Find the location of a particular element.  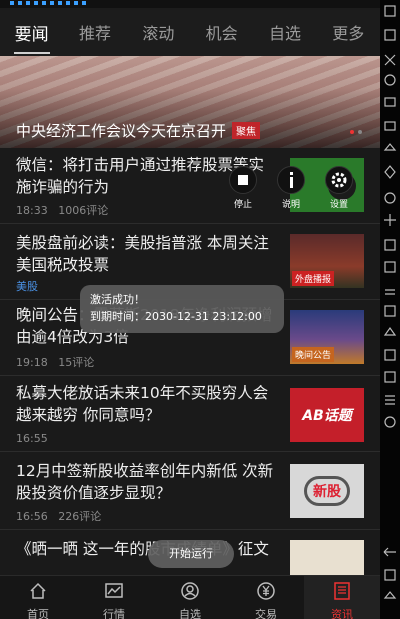

channel-tabs: 要闻 推荐 滚动 机会 自选 更多 is located at coordinates (190, 32).